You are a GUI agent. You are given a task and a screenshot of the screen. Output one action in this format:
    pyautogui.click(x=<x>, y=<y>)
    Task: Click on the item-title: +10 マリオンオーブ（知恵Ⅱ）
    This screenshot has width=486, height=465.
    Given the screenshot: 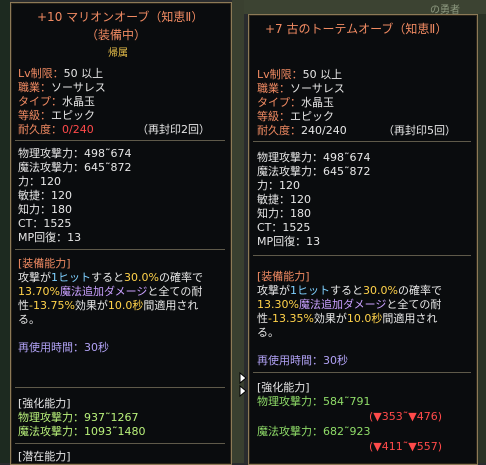 What is the action you would take?
    pyautogui.click(x=120, y=17)
    